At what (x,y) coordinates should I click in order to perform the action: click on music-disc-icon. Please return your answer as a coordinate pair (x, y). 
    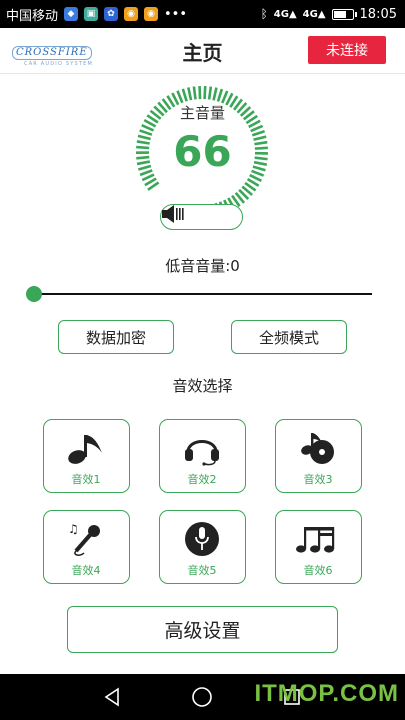
    Looking at the image, I should click on (318, 448).